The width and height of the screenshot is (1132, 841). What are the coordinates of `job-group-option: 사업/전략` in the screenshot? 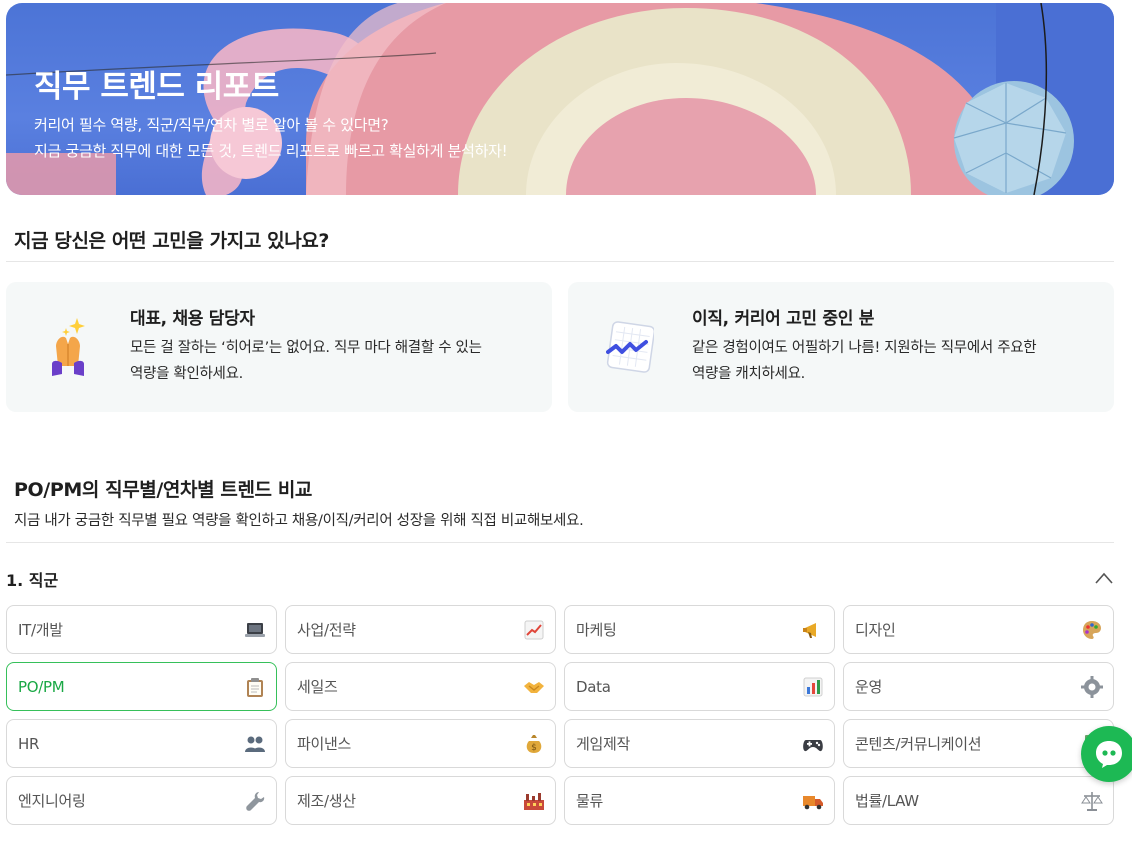 It's located at (420, 629).